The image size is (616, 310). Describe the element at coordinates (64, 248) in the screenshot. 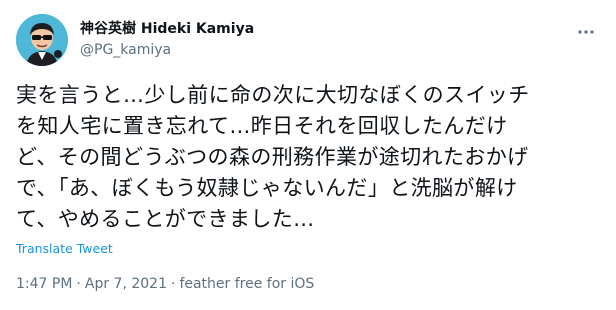

I see `translate-tweet-link: Translate Tweet` at that location.